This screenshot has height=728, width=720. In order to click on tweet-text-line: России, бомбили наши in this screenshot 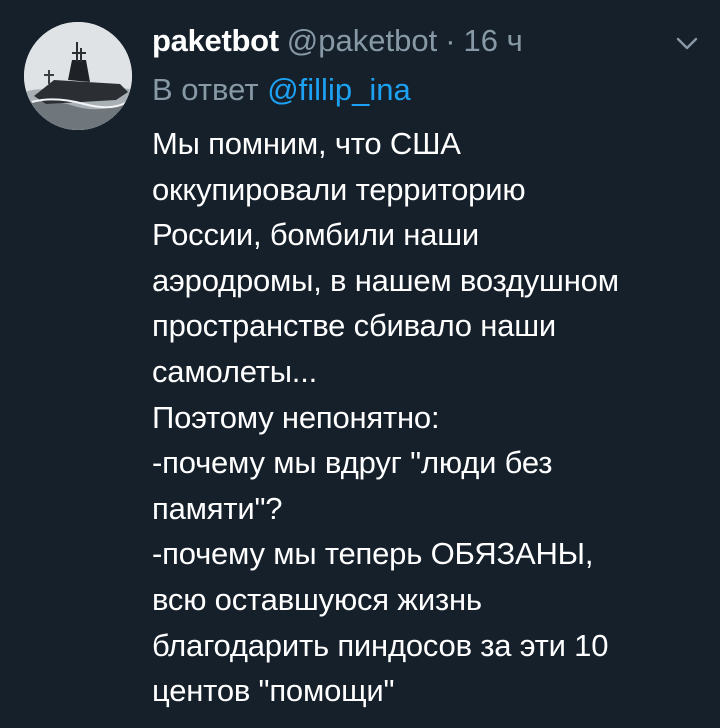, I will do `click(316, 235)`.